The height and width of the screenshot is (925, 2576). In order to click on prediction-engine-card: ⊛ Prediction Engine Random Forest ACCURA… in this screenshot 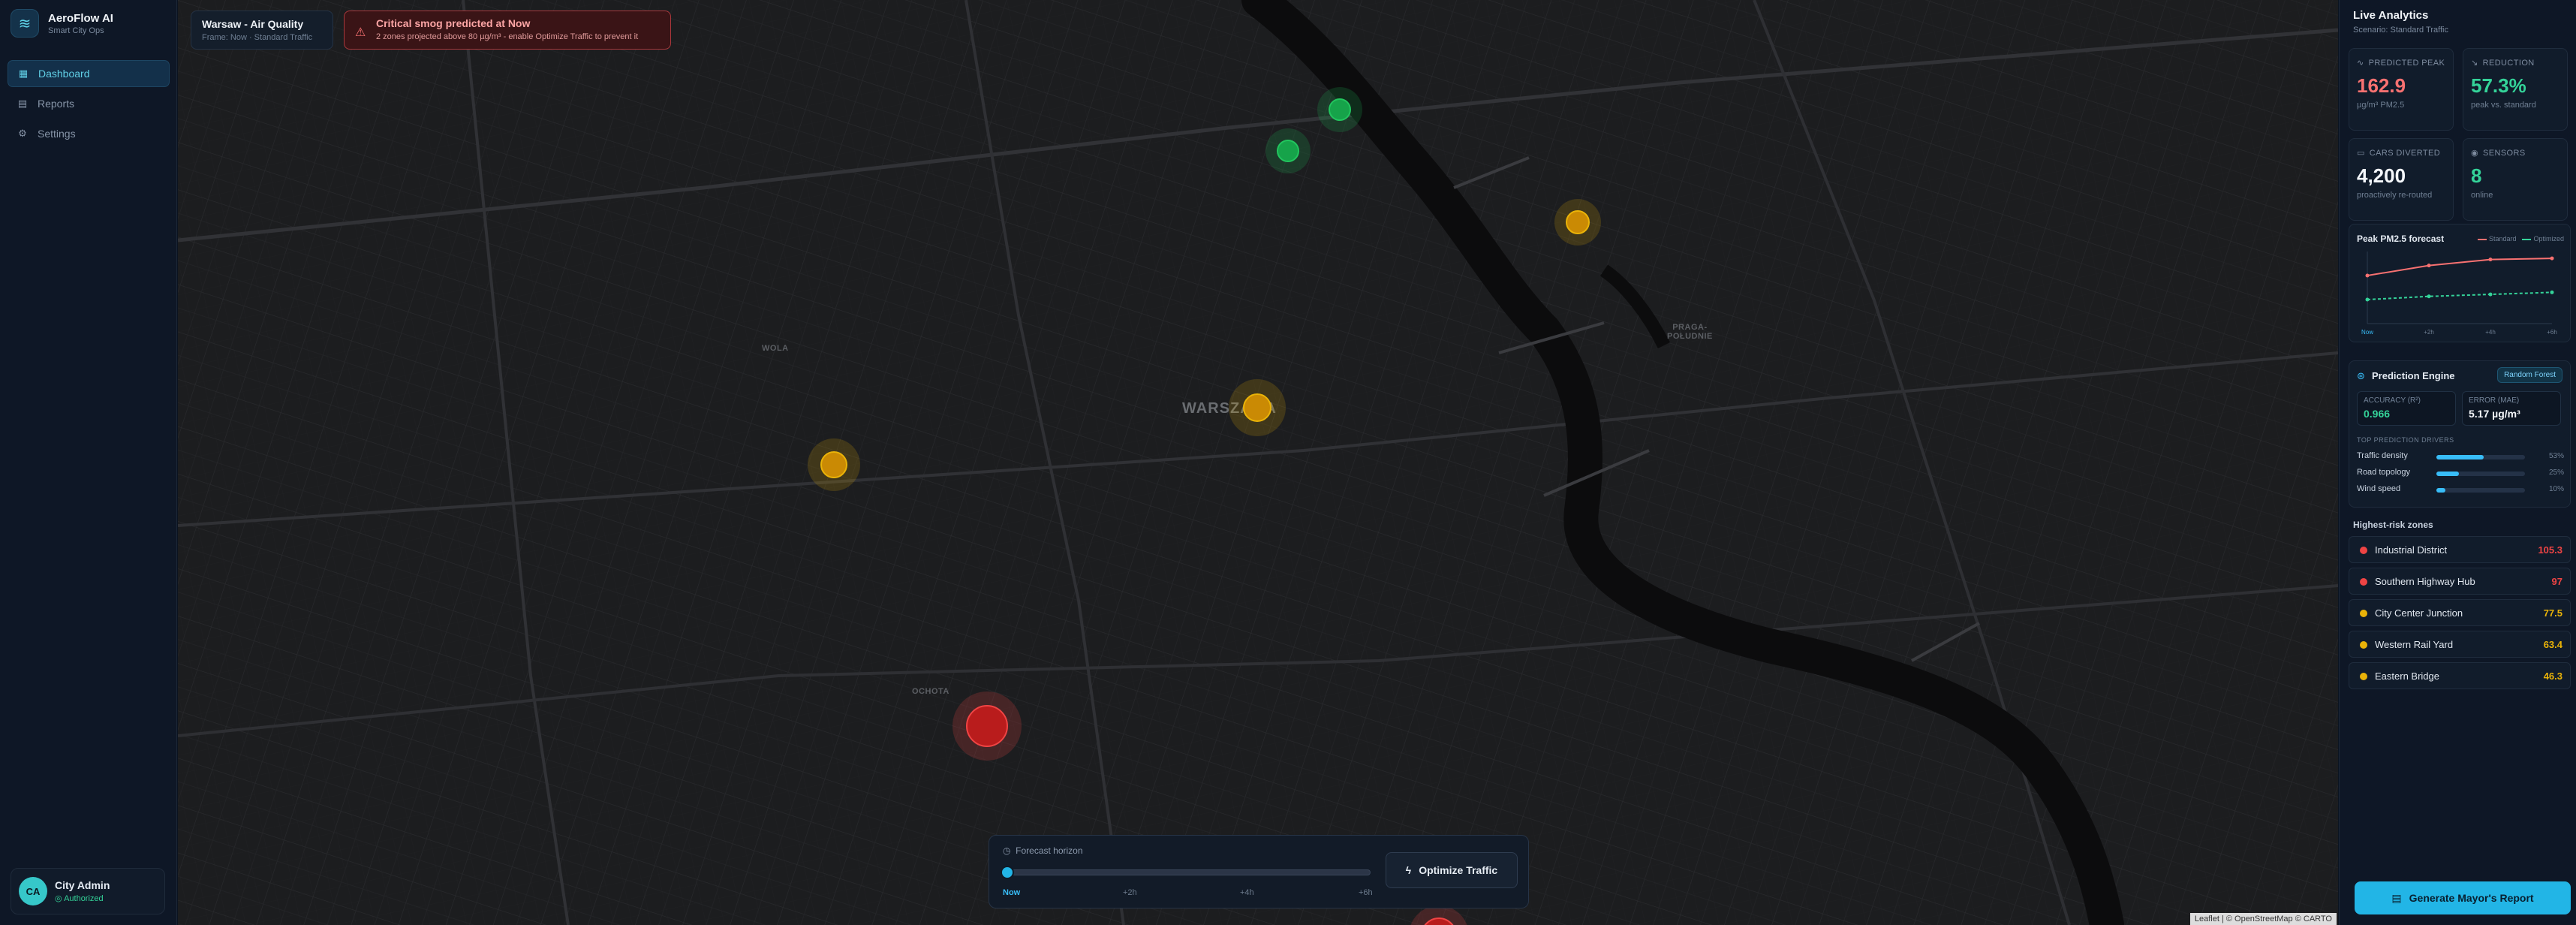, I will do `click(2460, 434)`.